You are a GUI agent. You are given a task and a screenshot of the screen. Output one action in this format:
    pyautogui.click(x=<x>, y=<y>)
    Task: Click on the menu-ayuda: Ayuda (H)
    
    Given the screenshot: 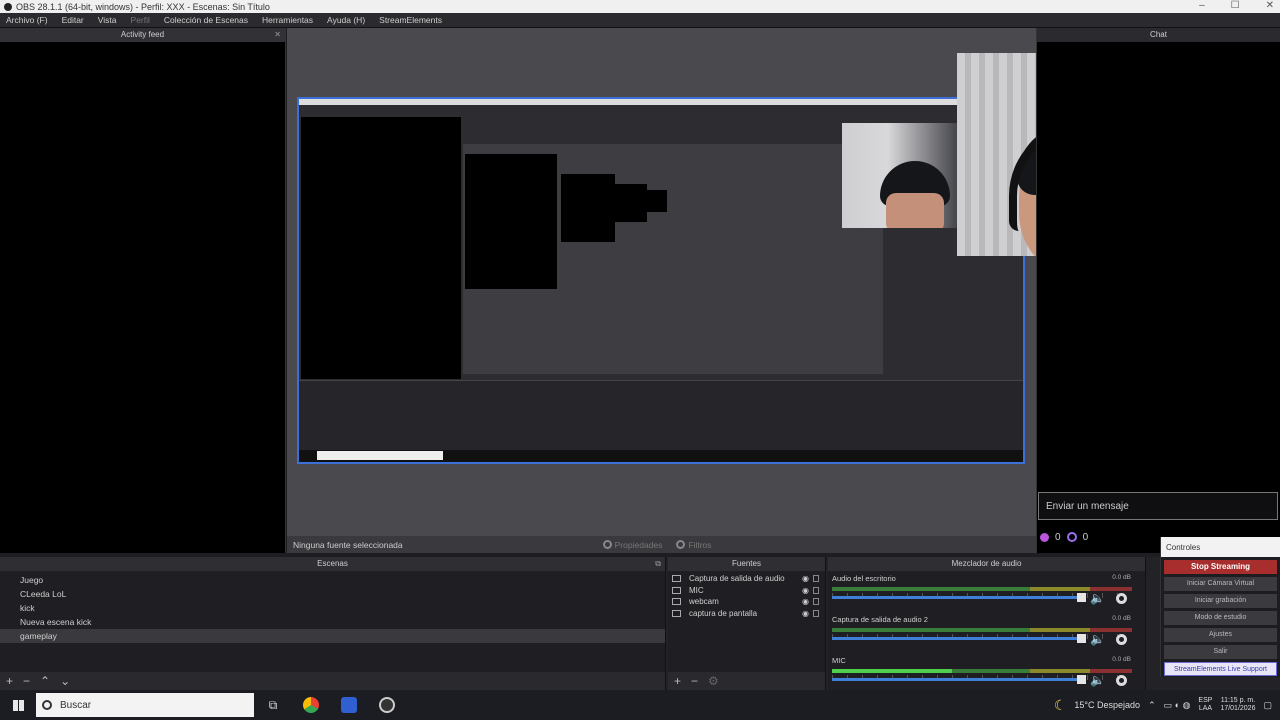 What is the action you would take?
    pyautogui.click(x=346, y=20)
    